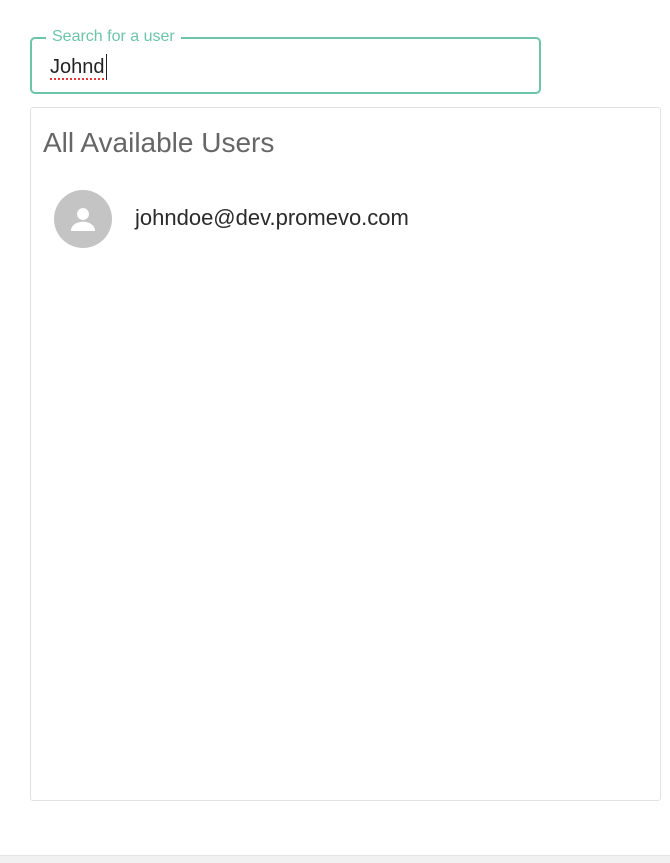 This screenshot has width=670, height=863. Describe the element at coordinates (106, 67) in the screenshot. I see `text-cursor` at that location.